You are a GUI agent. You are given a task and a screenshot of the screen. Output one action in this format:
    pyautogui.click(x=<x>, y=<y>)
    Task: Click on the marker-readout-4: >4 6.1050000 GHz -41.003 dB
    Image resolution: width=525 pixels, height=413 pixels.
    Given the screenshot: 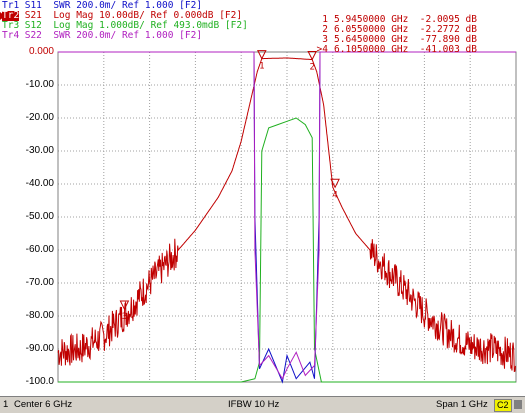 What is the action you would take?
    pyautogui.click(x=391, y=50)
    